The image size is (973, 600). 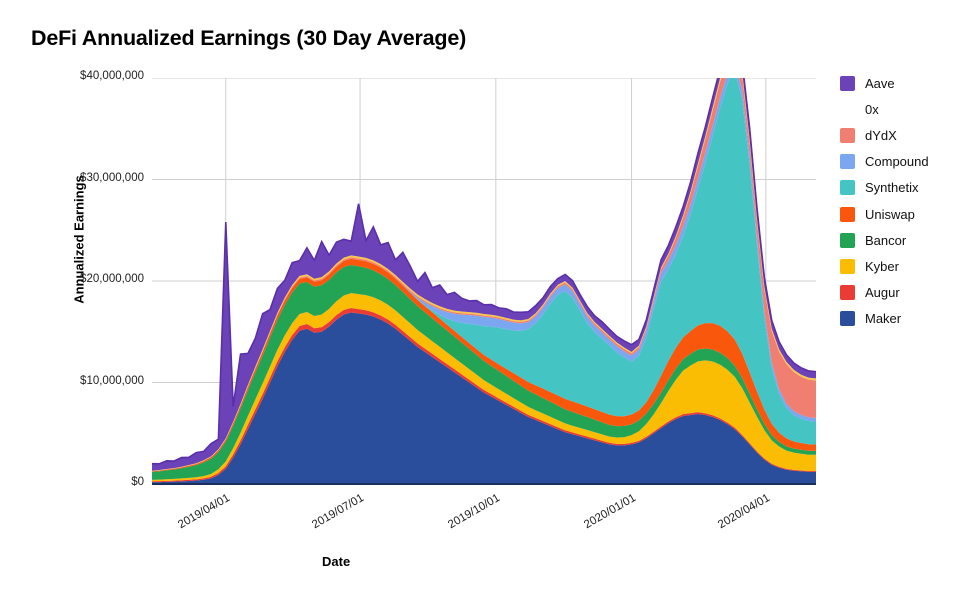 What do you see at coordinates (906, 135) in the screenshot?
I see `legend-item-dydx: dYdX` at bounding box center [906, 135].